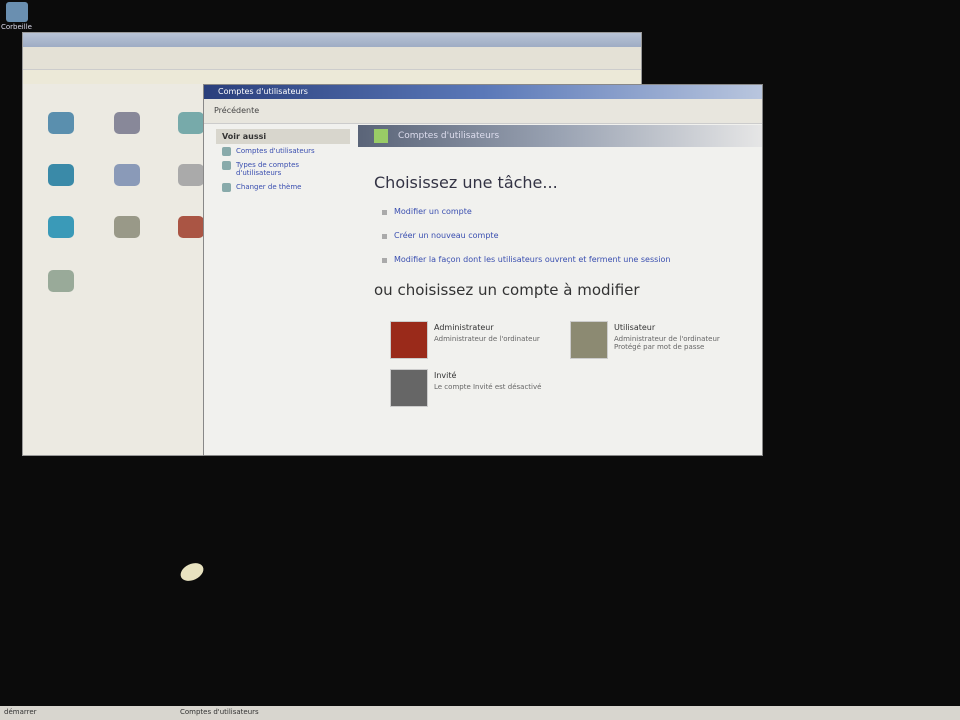 This screenshot has width=960, height=720. Describe the element at coordinates (283, 187) in the screenshot. I see `side-link: Changer de thème` at that location.